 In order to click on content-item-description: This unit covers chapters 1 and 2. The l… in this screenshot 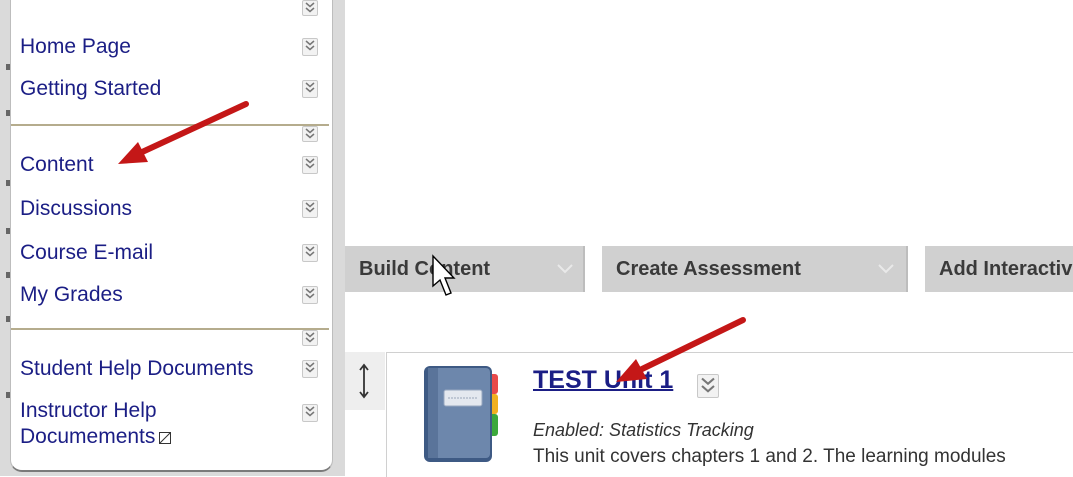, I will do `click(769, 456)`.